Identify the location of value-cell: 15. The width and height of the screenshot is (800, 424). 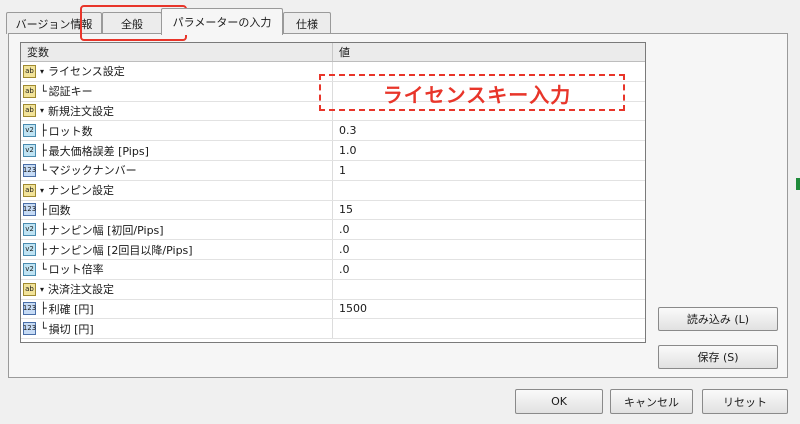
(489, 210).